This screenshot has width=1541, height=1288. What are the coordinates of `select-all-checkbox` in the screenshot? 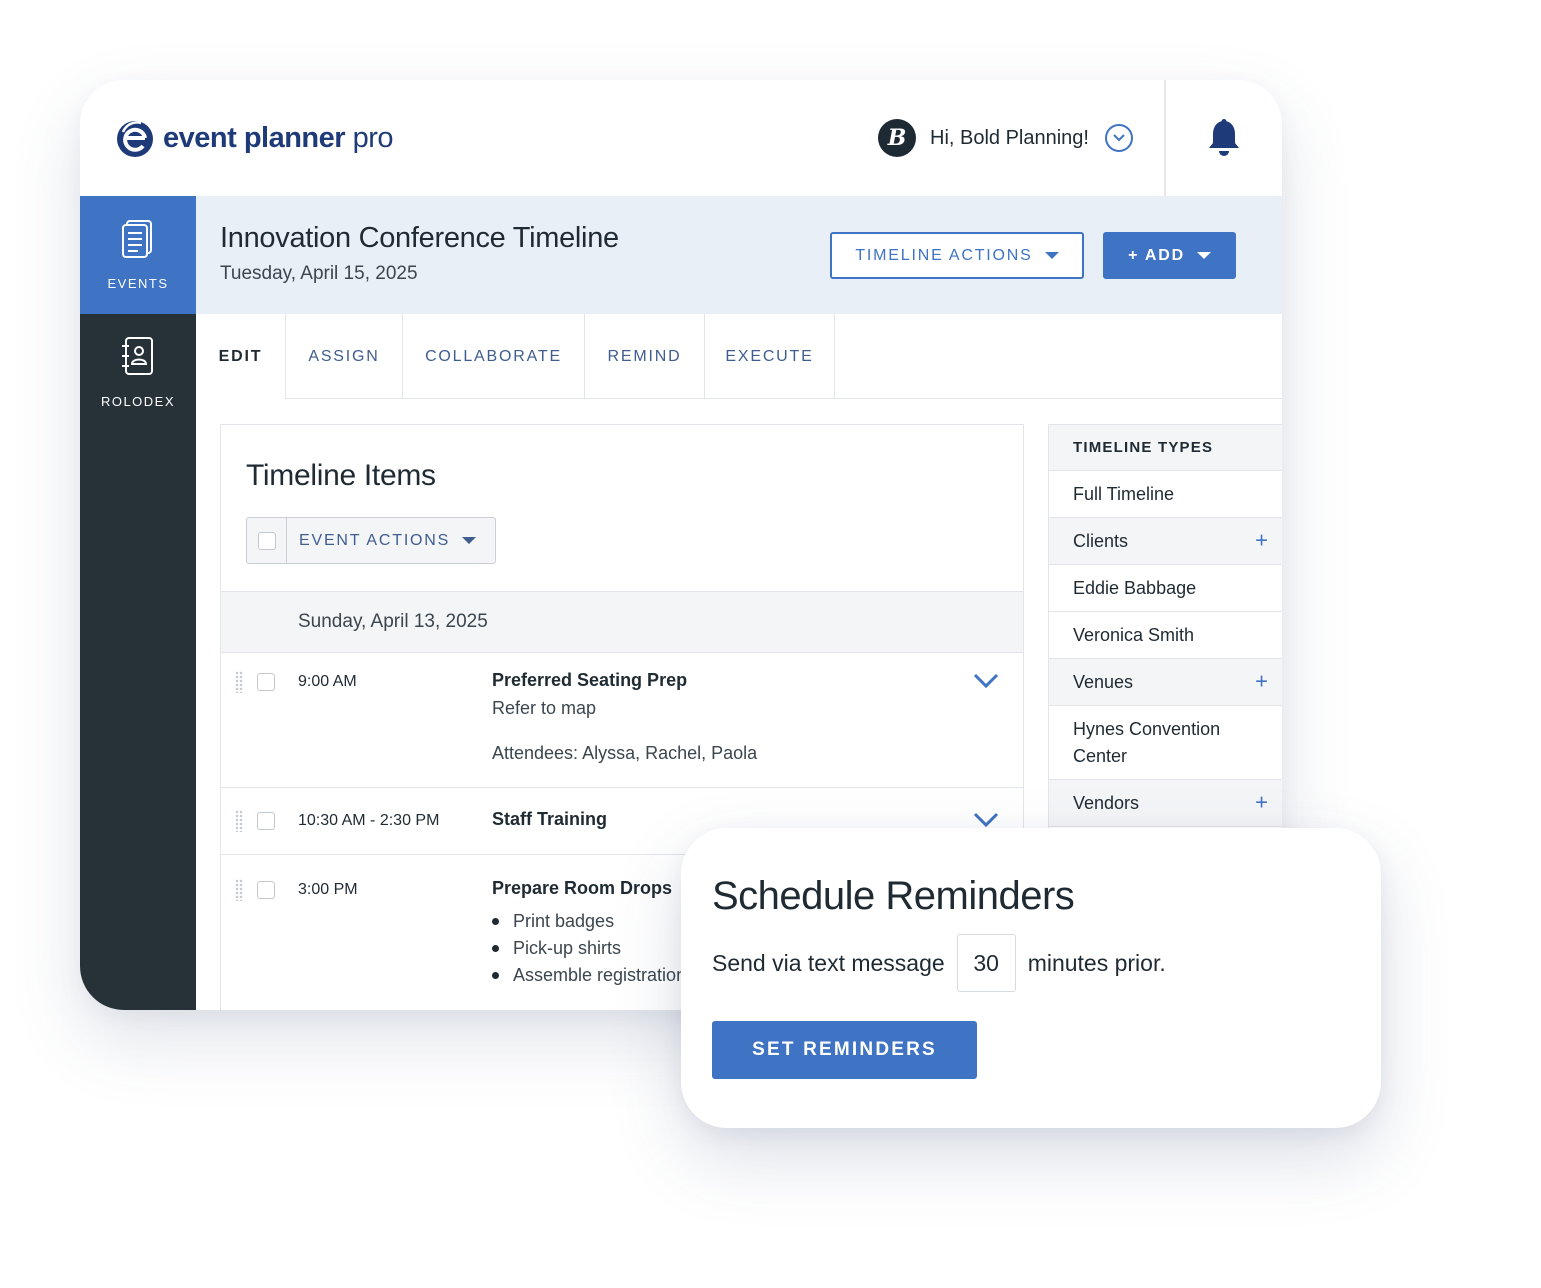 It's located at (266, 540).